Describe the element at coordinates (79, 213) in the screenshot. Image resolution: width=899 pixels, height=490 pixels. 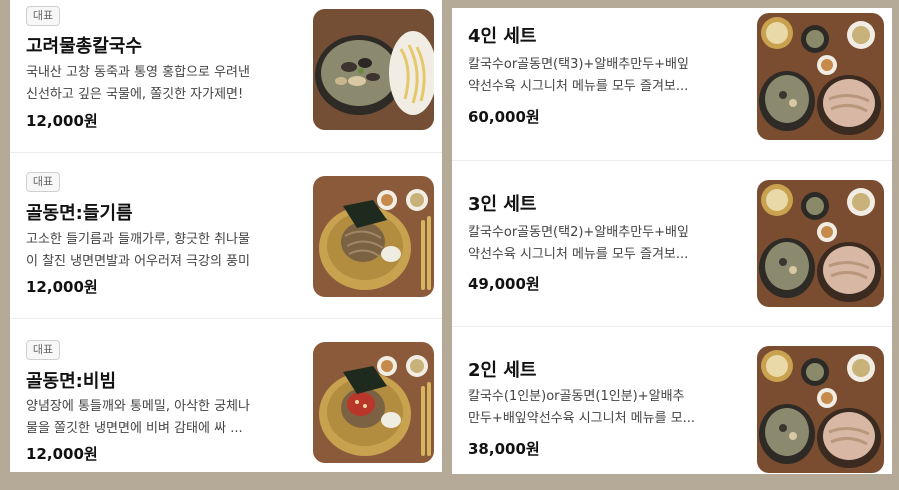
I see `menu-item-name: 골동면:들기름` at that location.